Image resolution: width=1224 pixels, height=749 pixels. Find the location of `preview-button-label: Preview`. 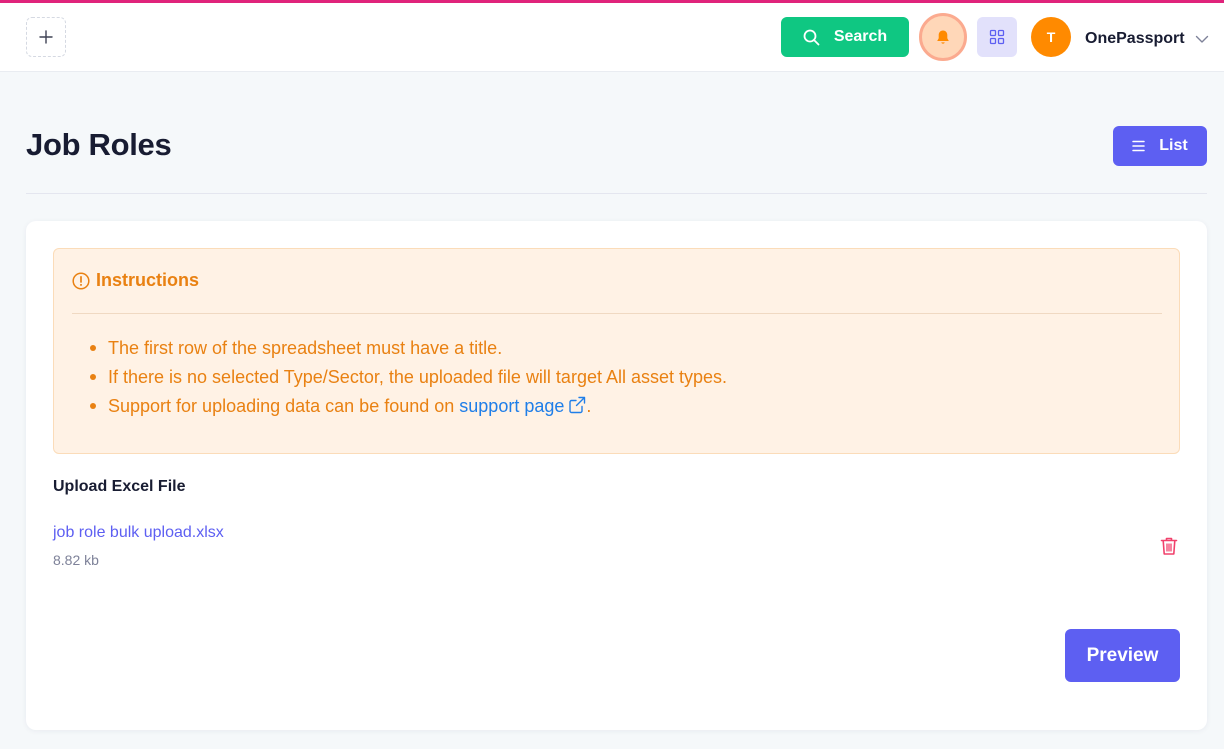

preview-button-label: Preview is located at coordinates (1122, 655).